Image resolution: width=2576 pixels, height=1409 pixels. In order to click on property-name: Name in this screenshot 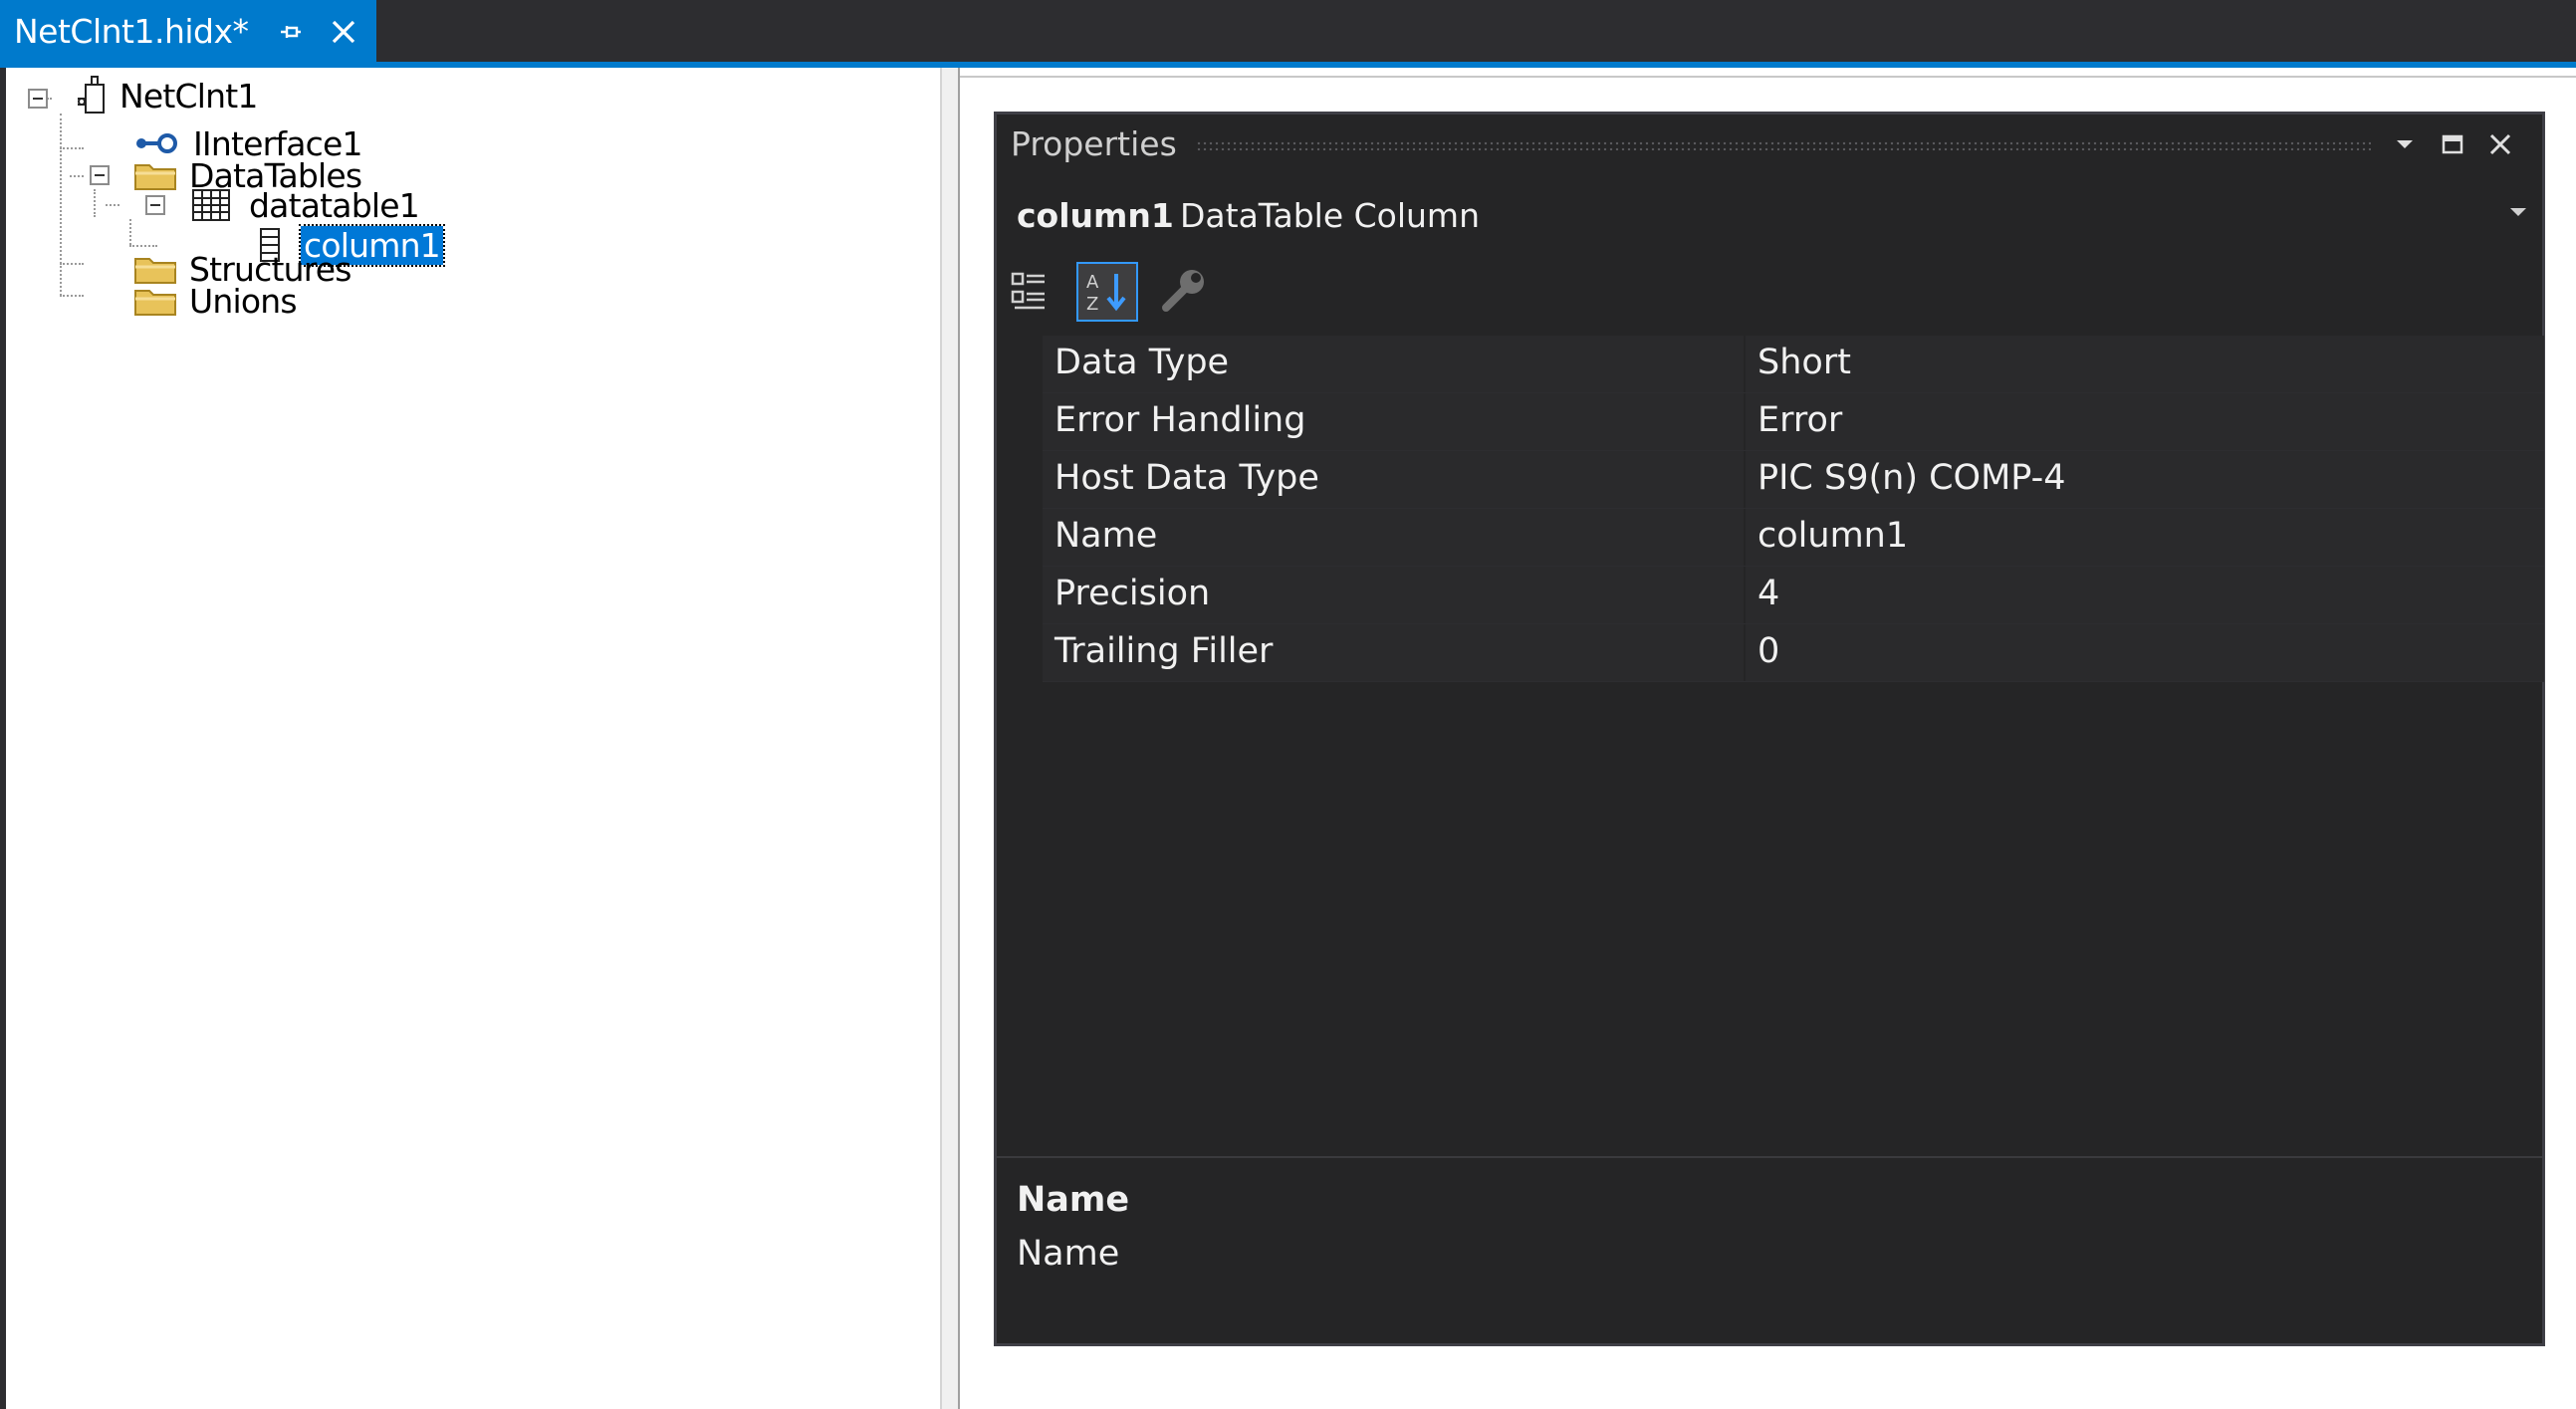, I will do `click(1106, 536)`.